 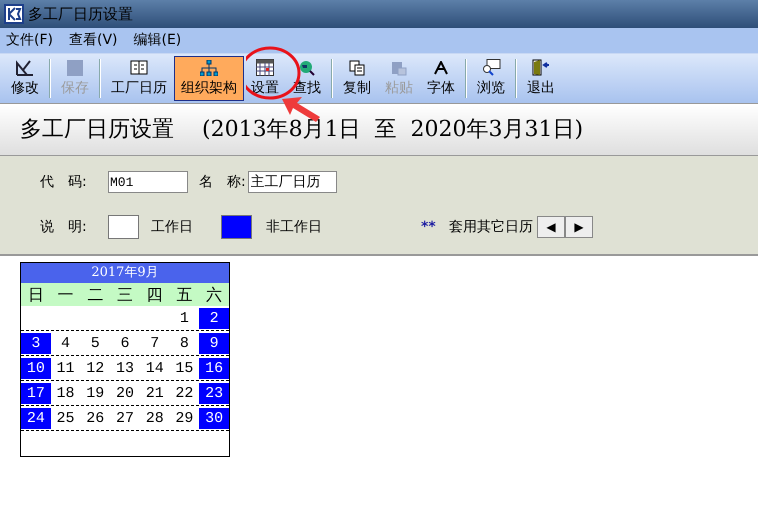 I want to click on toolbar-button: 组织架构, so click(x=209, y=78).